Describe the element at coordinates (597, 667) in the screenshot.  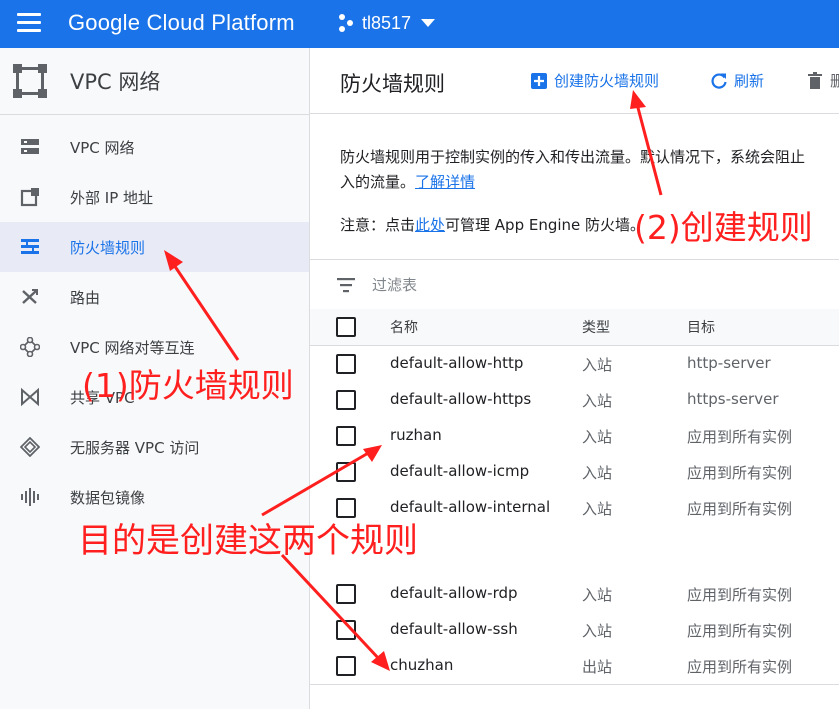
I see `rule-type: 出站` at that location.